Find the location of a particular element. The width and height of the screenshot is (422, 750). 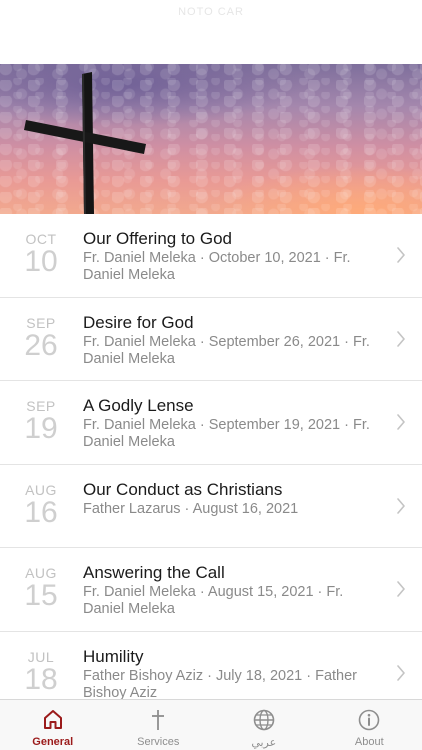

sermon-title: A Godly Lense is located at coordinates (138, 405).